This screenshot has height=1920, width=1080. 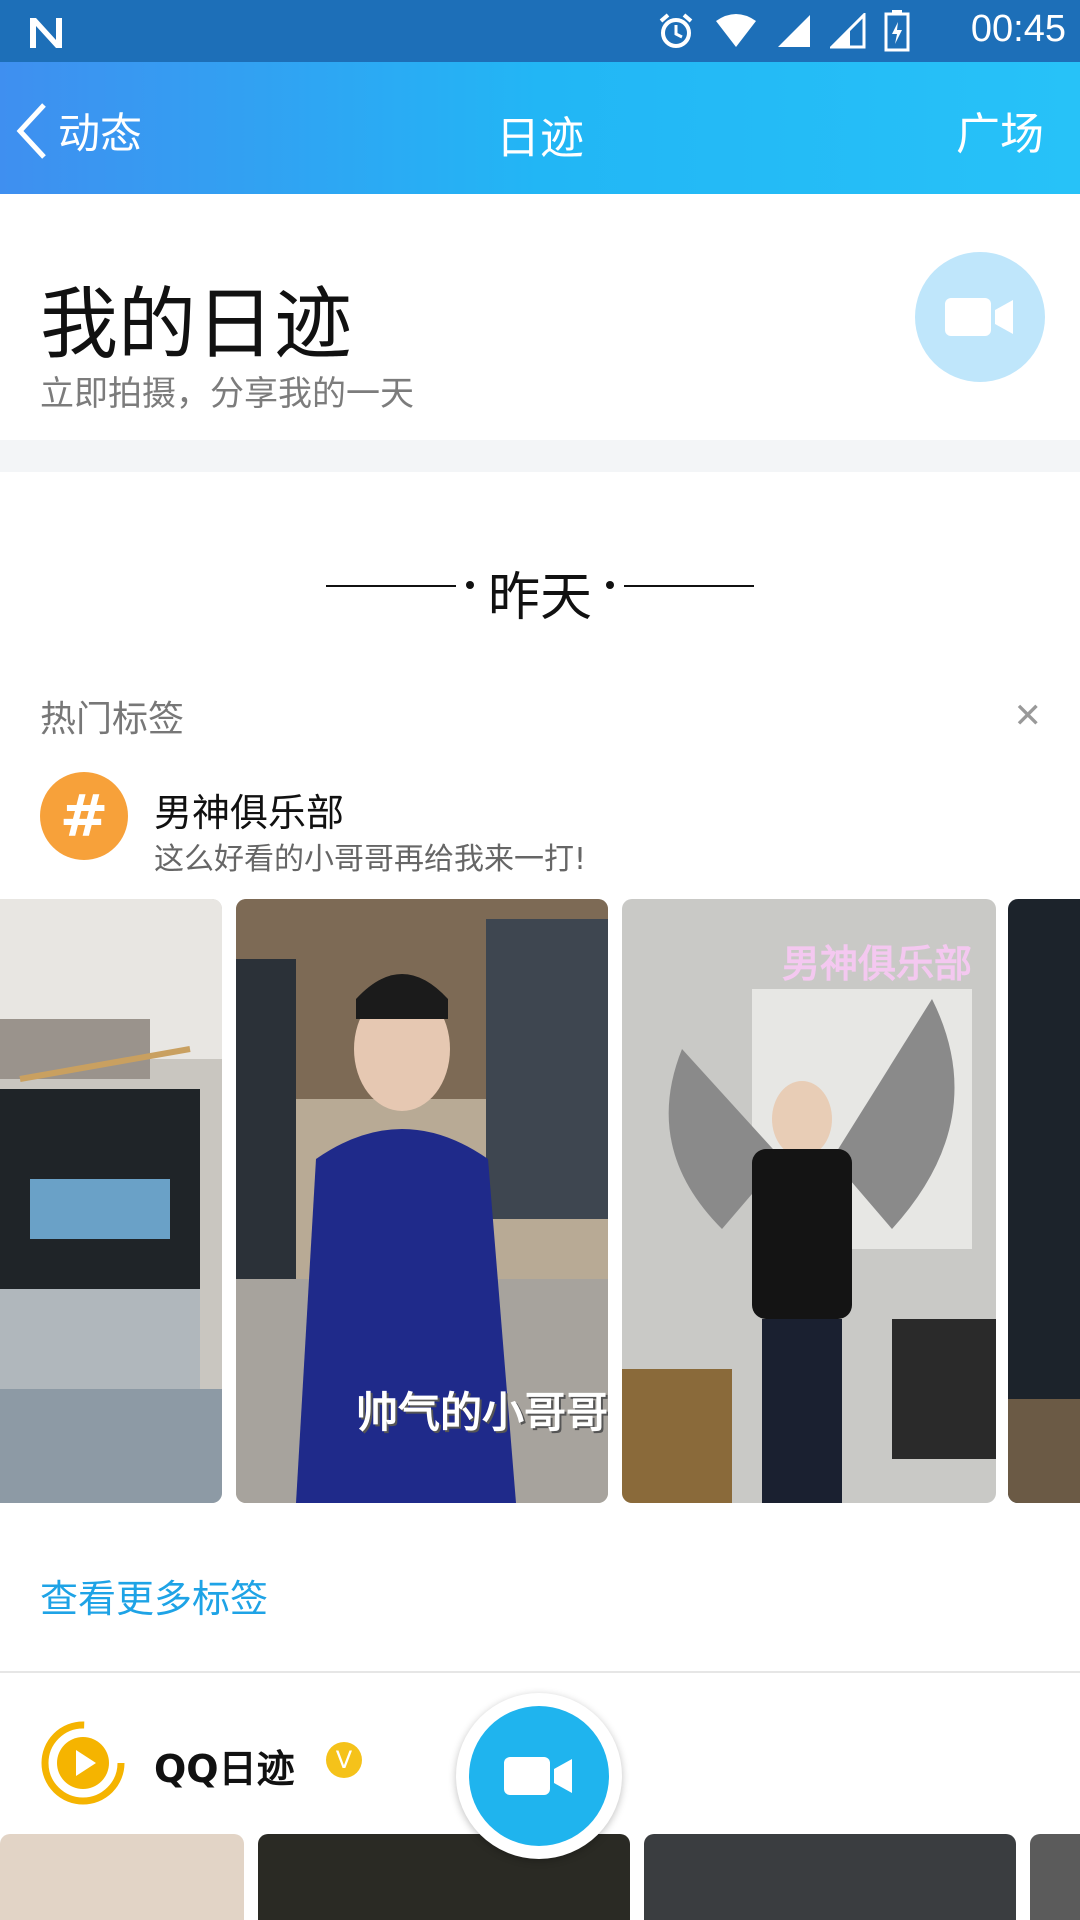 I want to click on thumbnail-caption: 帅气的小哥哥, so click(x=482, y=1412).